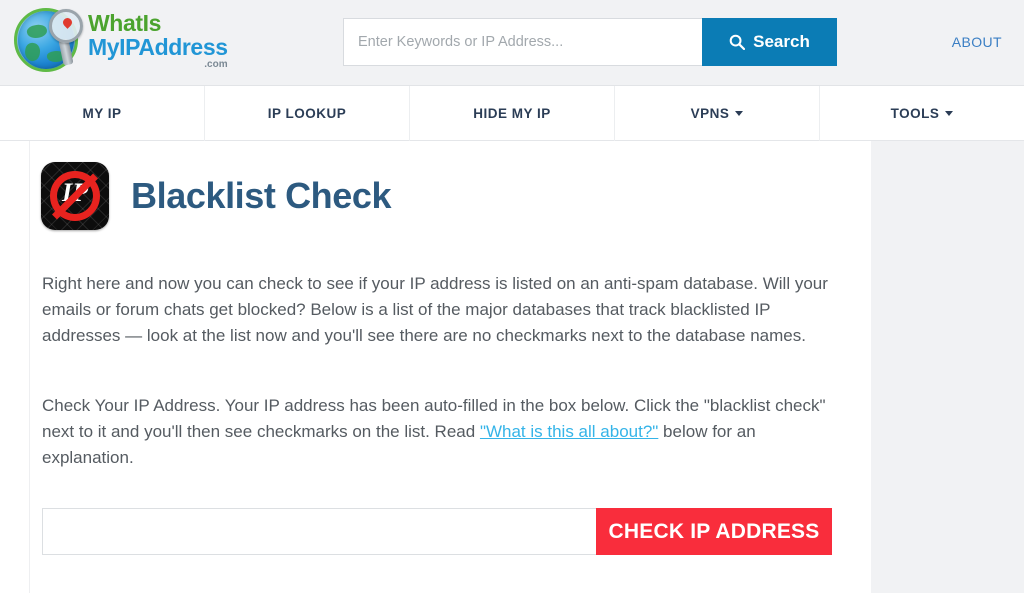  I want to click on page-title: Blacklist Check, so click(261, 196).